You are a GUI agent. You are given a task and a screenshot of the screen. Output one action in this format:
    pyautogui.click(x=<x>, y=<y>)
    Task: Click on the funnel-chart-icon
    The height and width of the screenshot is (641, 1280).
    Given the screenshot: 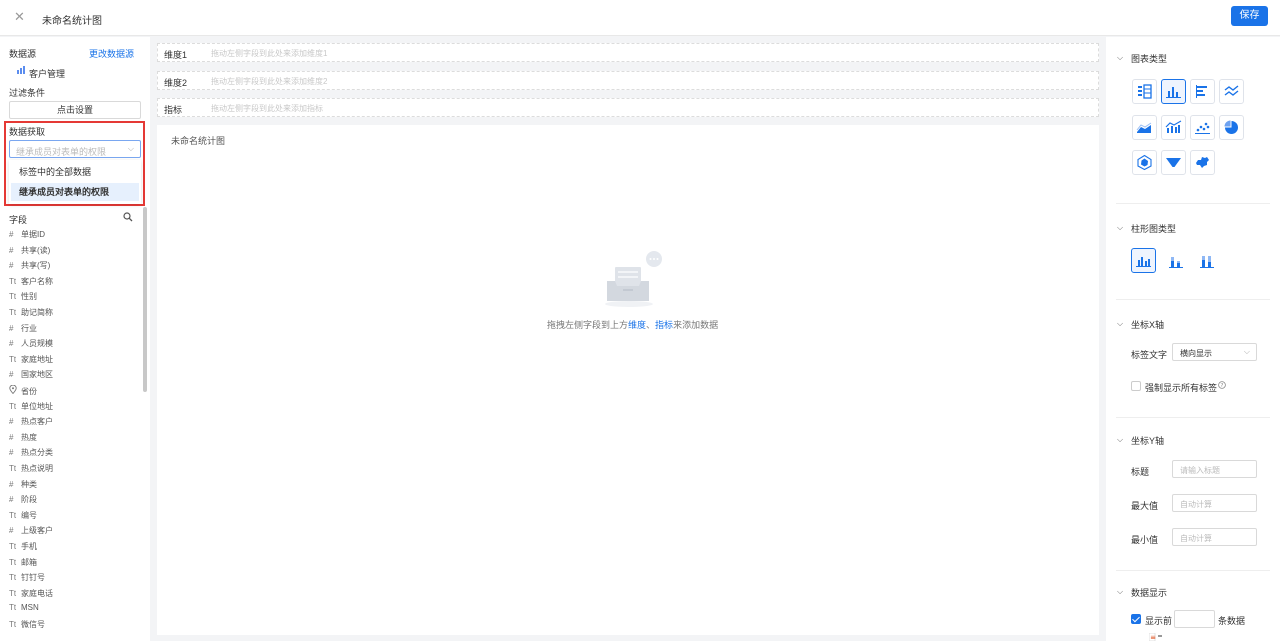 What is the action you would take?
    pyautogui.click(x=1173, y=162)
    